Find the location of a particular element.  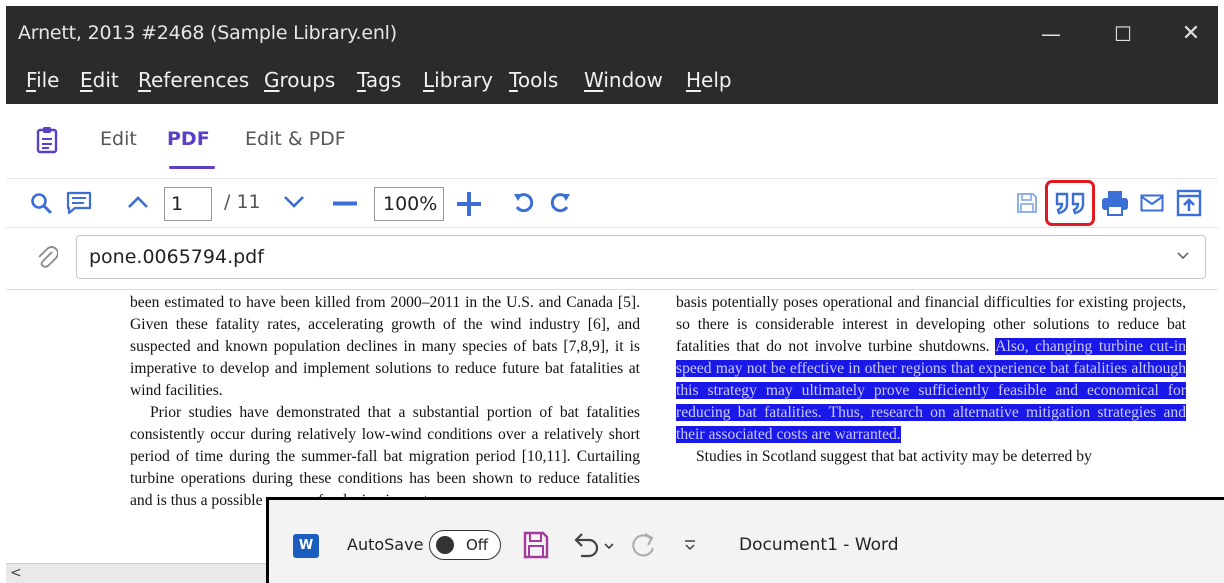

rotate-right-icon is located at coordinates (560, 203).